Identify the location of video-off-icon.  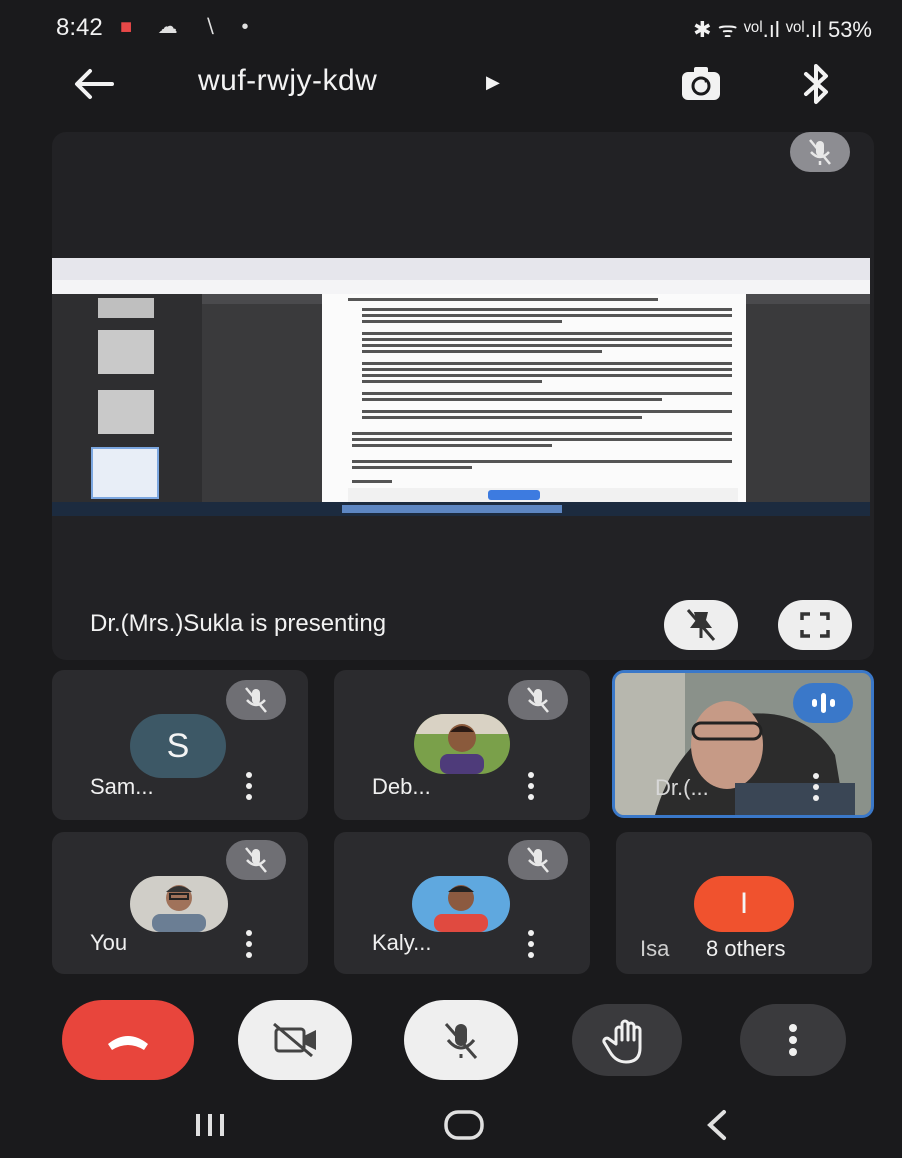
(294, 1040).